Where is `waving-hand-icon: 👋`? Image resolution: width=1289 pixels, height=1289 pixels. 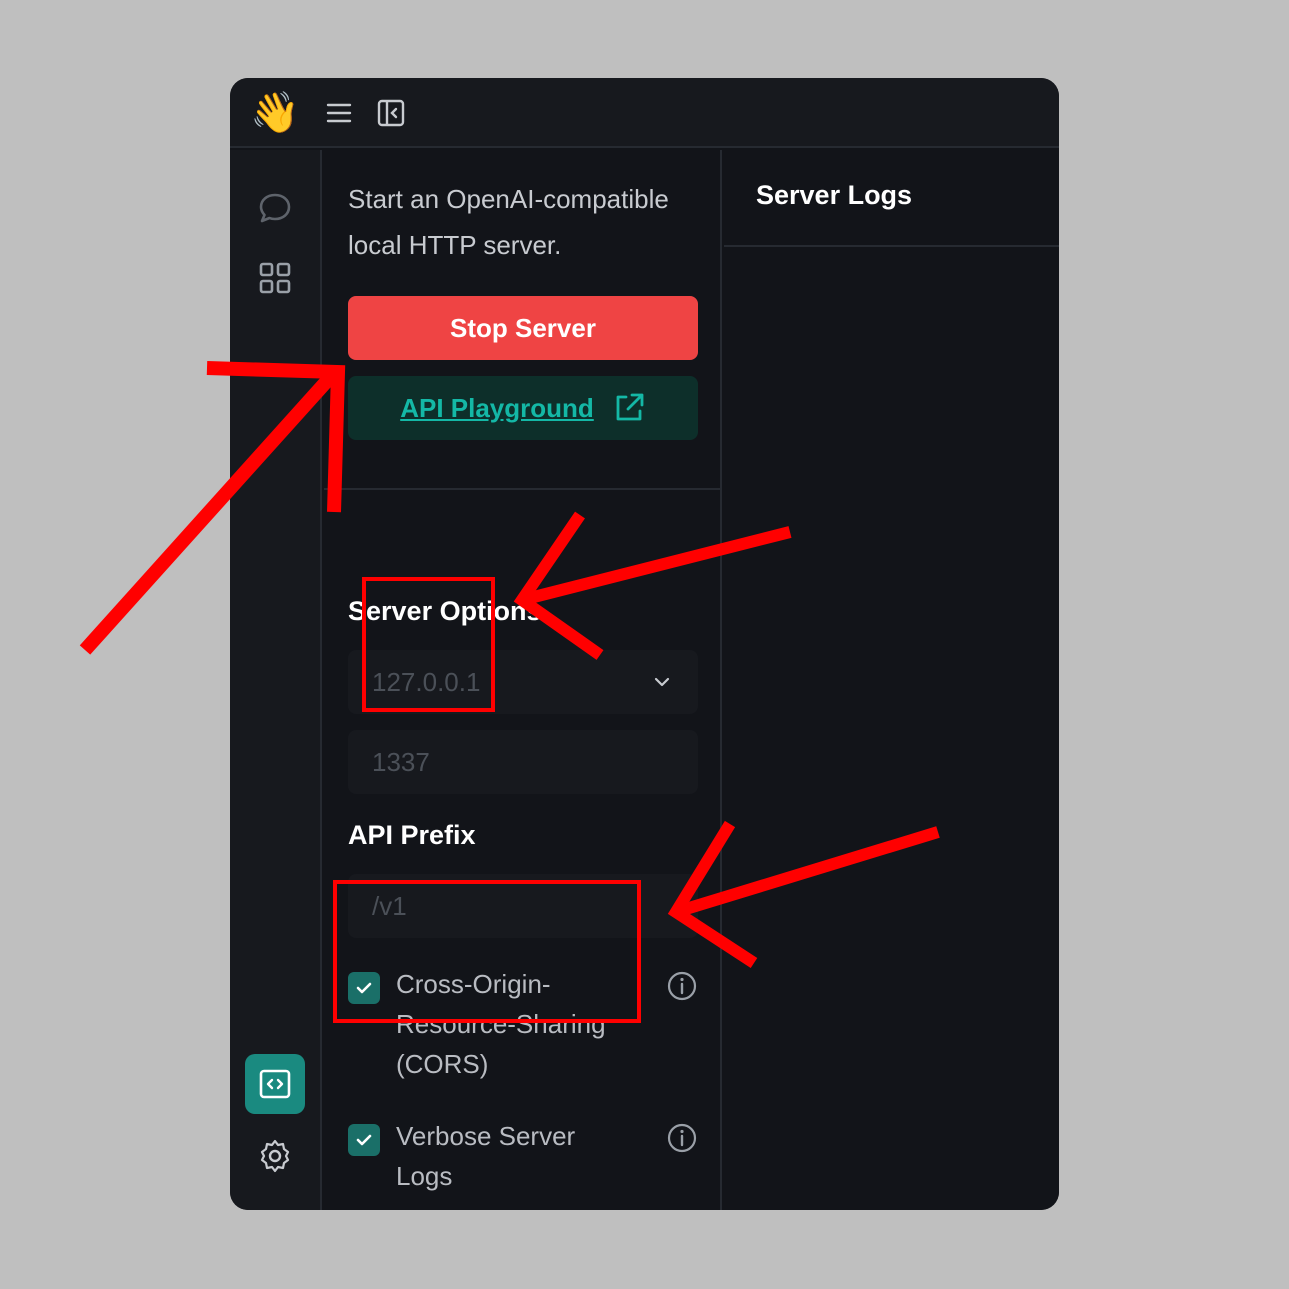
waving-hand-icon: 👋 is located at coordinates (275, 113).